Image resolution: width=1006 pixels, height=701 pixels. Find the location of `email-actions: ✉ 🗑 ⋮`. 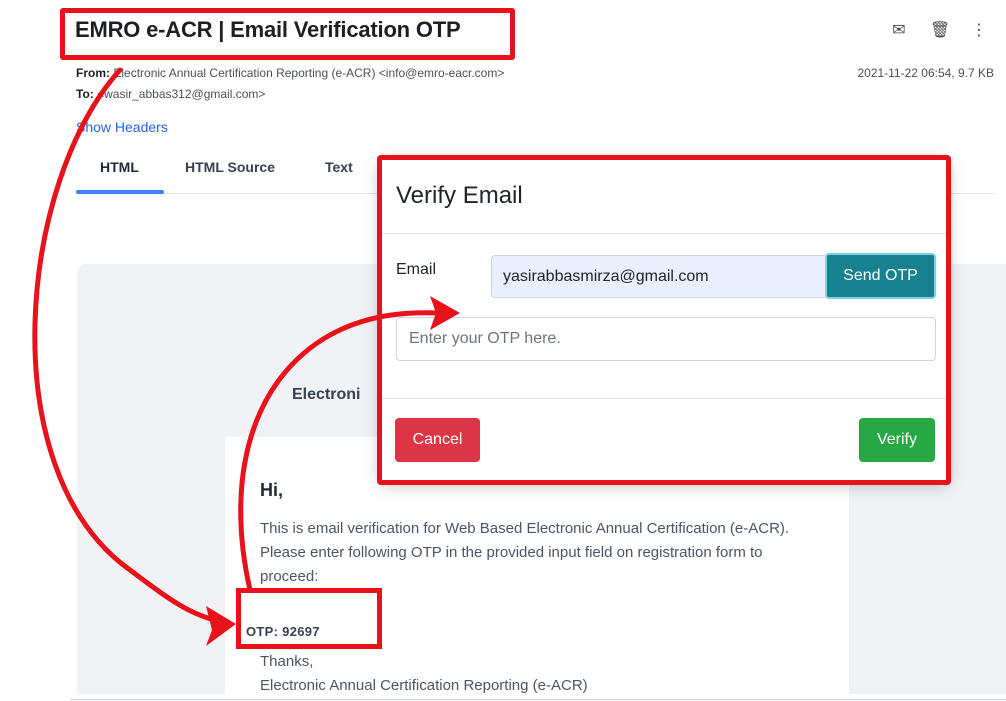

email-actions: ✉ 🗑 ⋮ is located at coordinates (939, 30).